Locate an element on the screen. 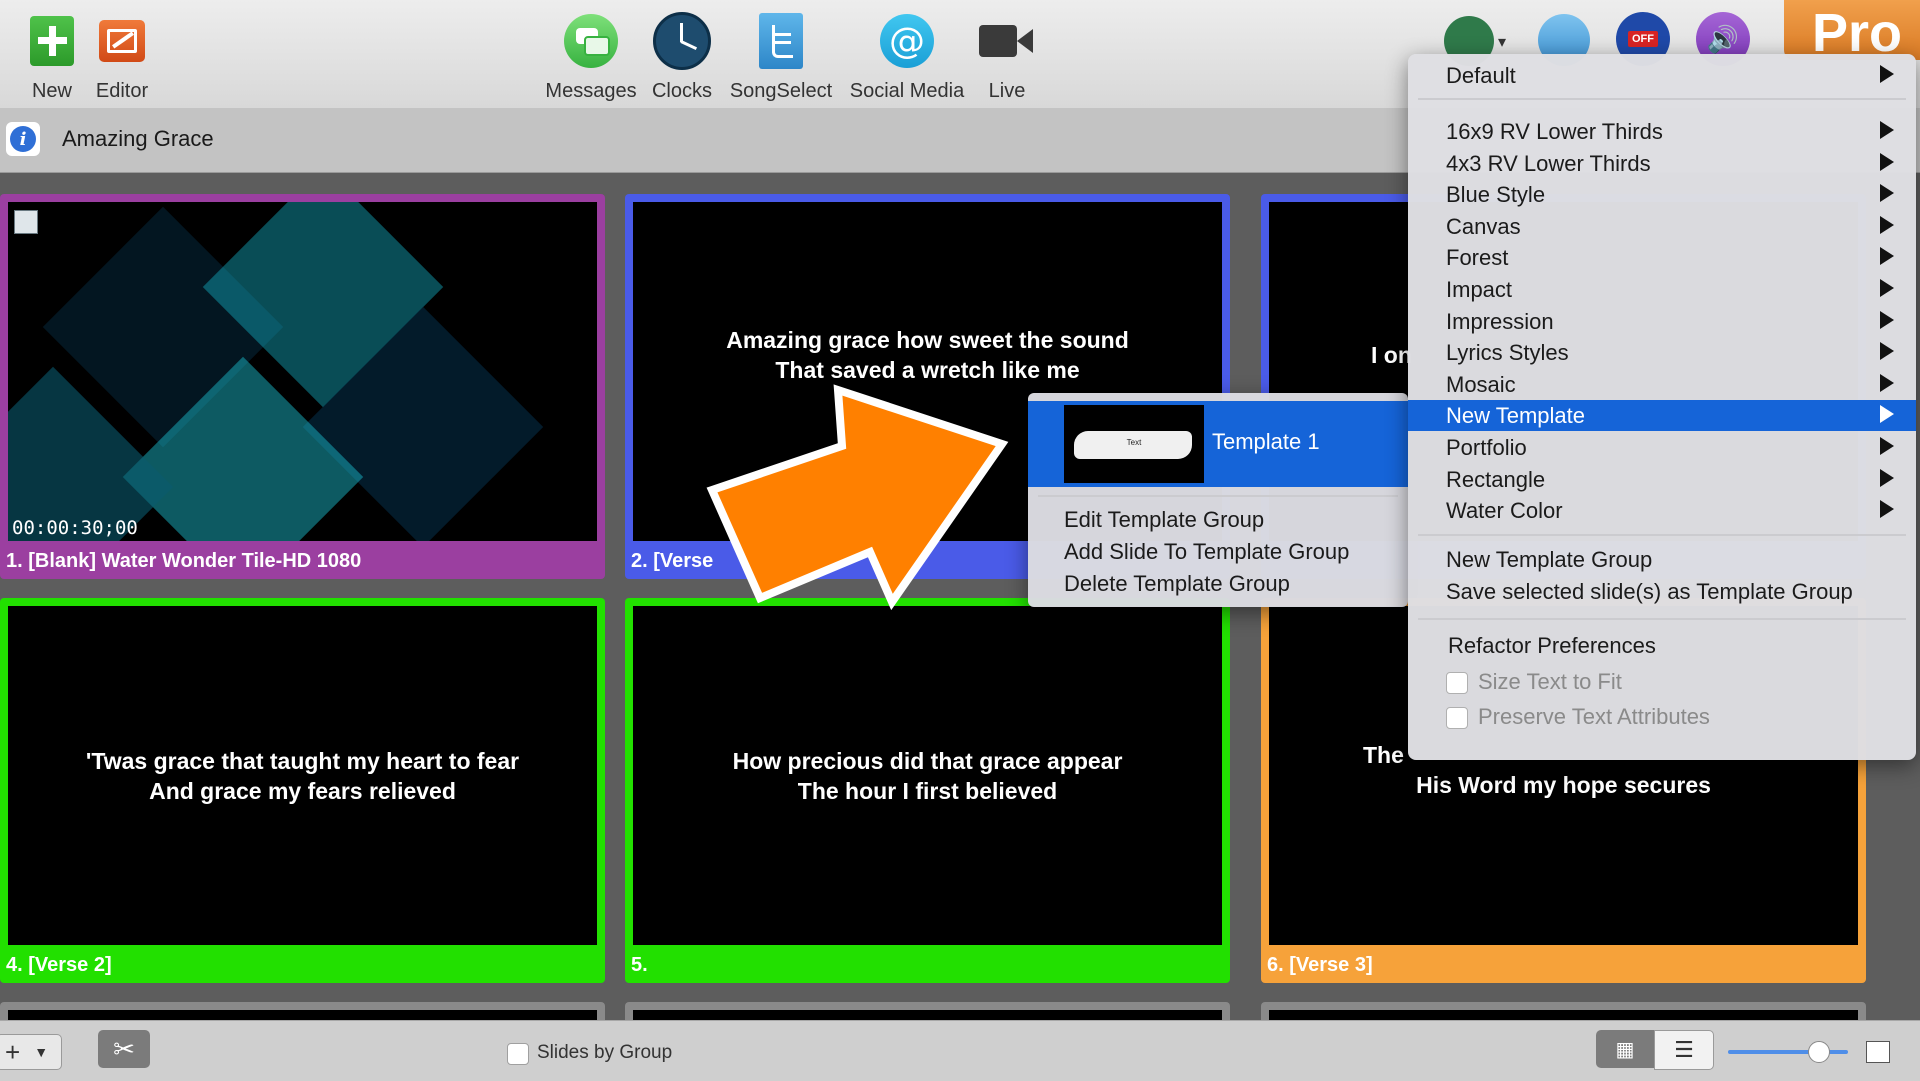 This screenshot has height=1081, width=1920. grid-icon: ▦ is located at coordinates (1625, 1049).